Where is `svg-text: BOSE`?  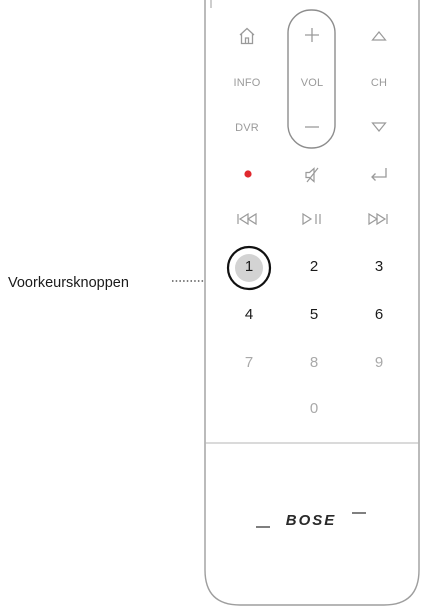 svg-text: BOSE is located at coordinates (311, 520).